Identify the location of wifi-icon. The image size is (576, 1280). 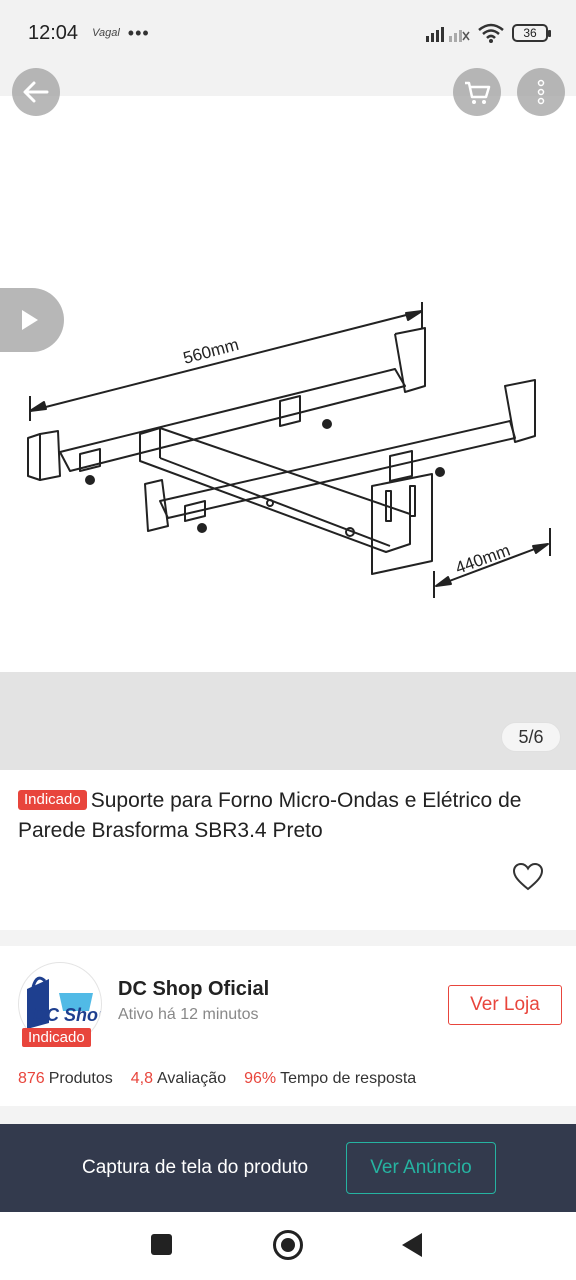
(491, 33).